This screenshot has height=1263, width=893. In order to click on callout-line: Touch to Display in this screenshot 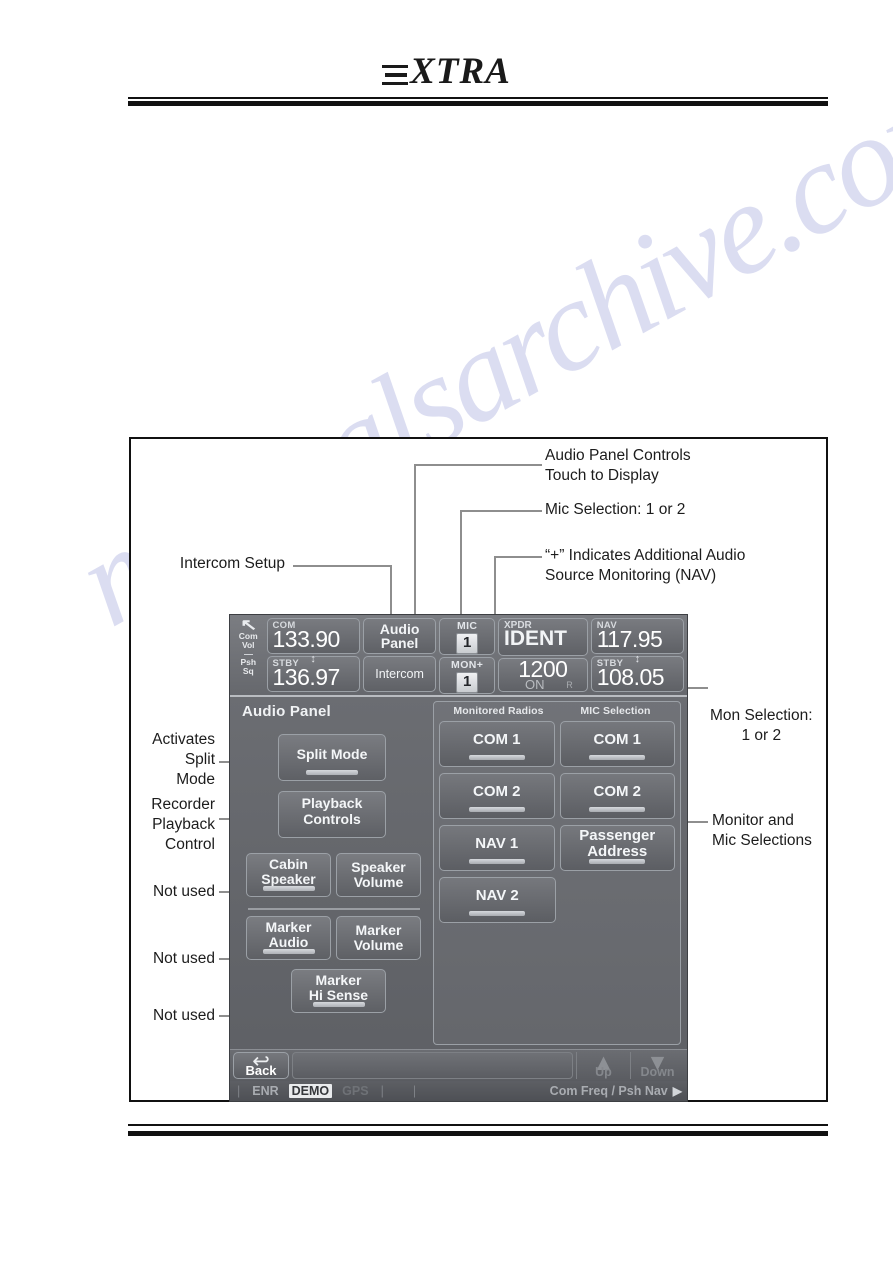, I will do `click(602, 475)`.